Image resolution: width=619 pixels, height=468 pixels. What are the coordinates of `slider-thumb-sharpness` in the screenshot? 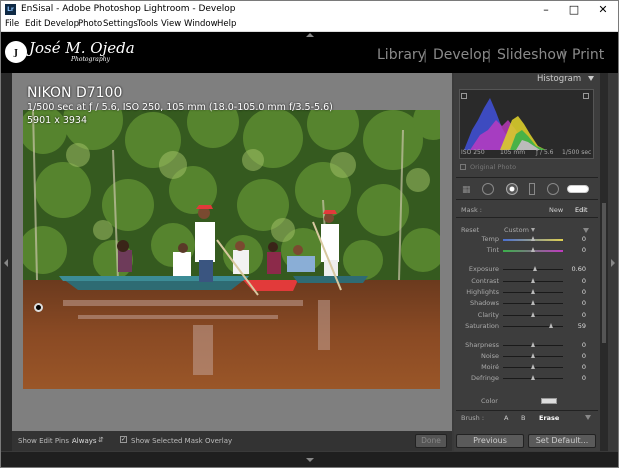 It's located at (532, 344).